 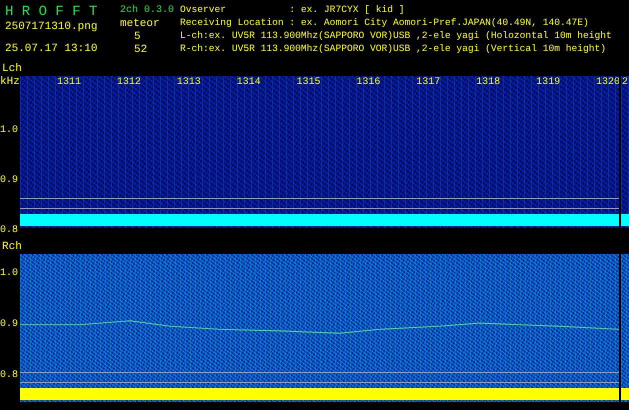 What do you see at coordinates (51, 12) in the screenshot?
I see `app-name: H R O F F T` at bounding box center [51, 12].